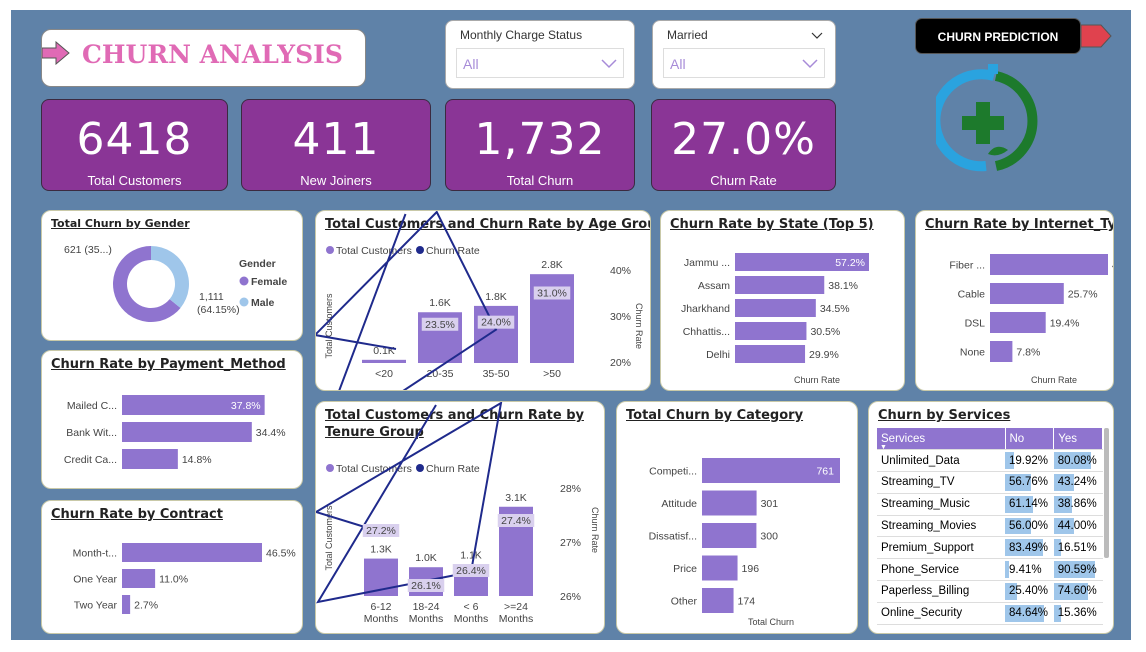 This screenshot has height=652, width=1146. Describe the element at coordinates (990, 613) in the screenshot. I see `table-row: Online_Security 84.64% 15.36%` at that location.